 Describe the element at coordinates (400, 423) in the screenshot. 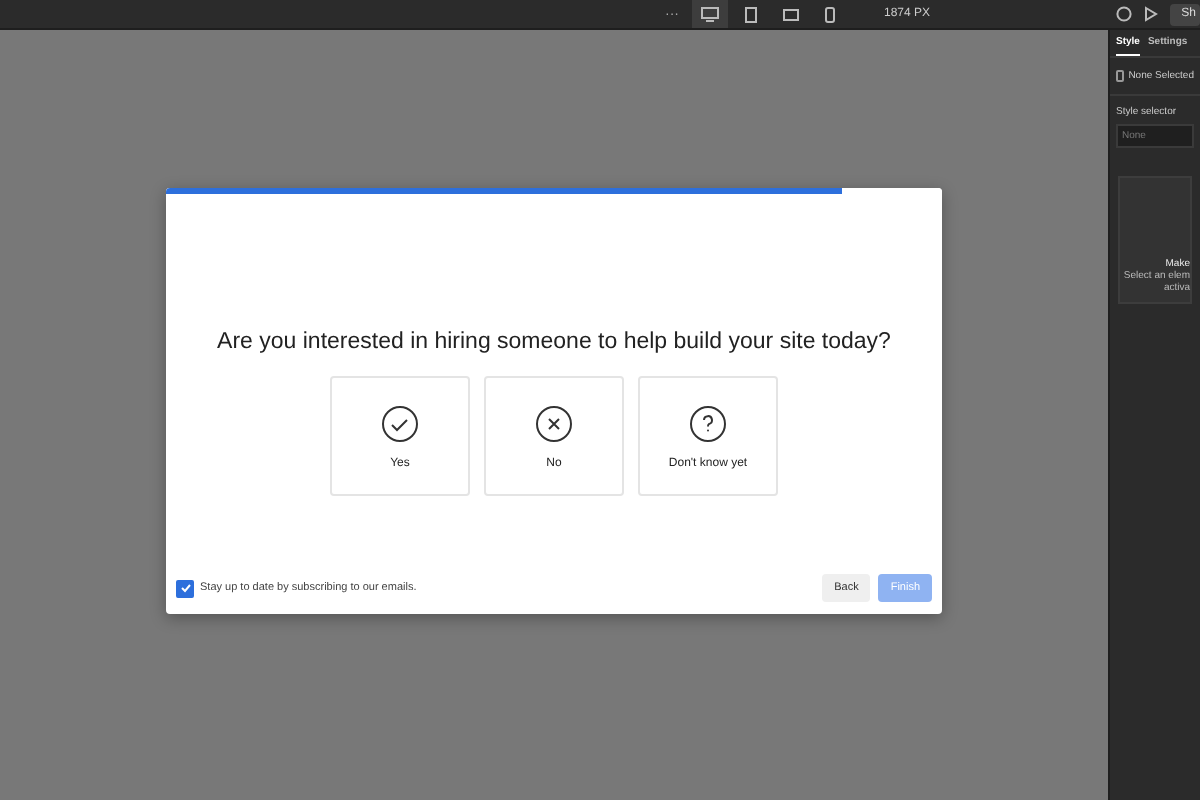

I see `check-circle-icon` at that location.